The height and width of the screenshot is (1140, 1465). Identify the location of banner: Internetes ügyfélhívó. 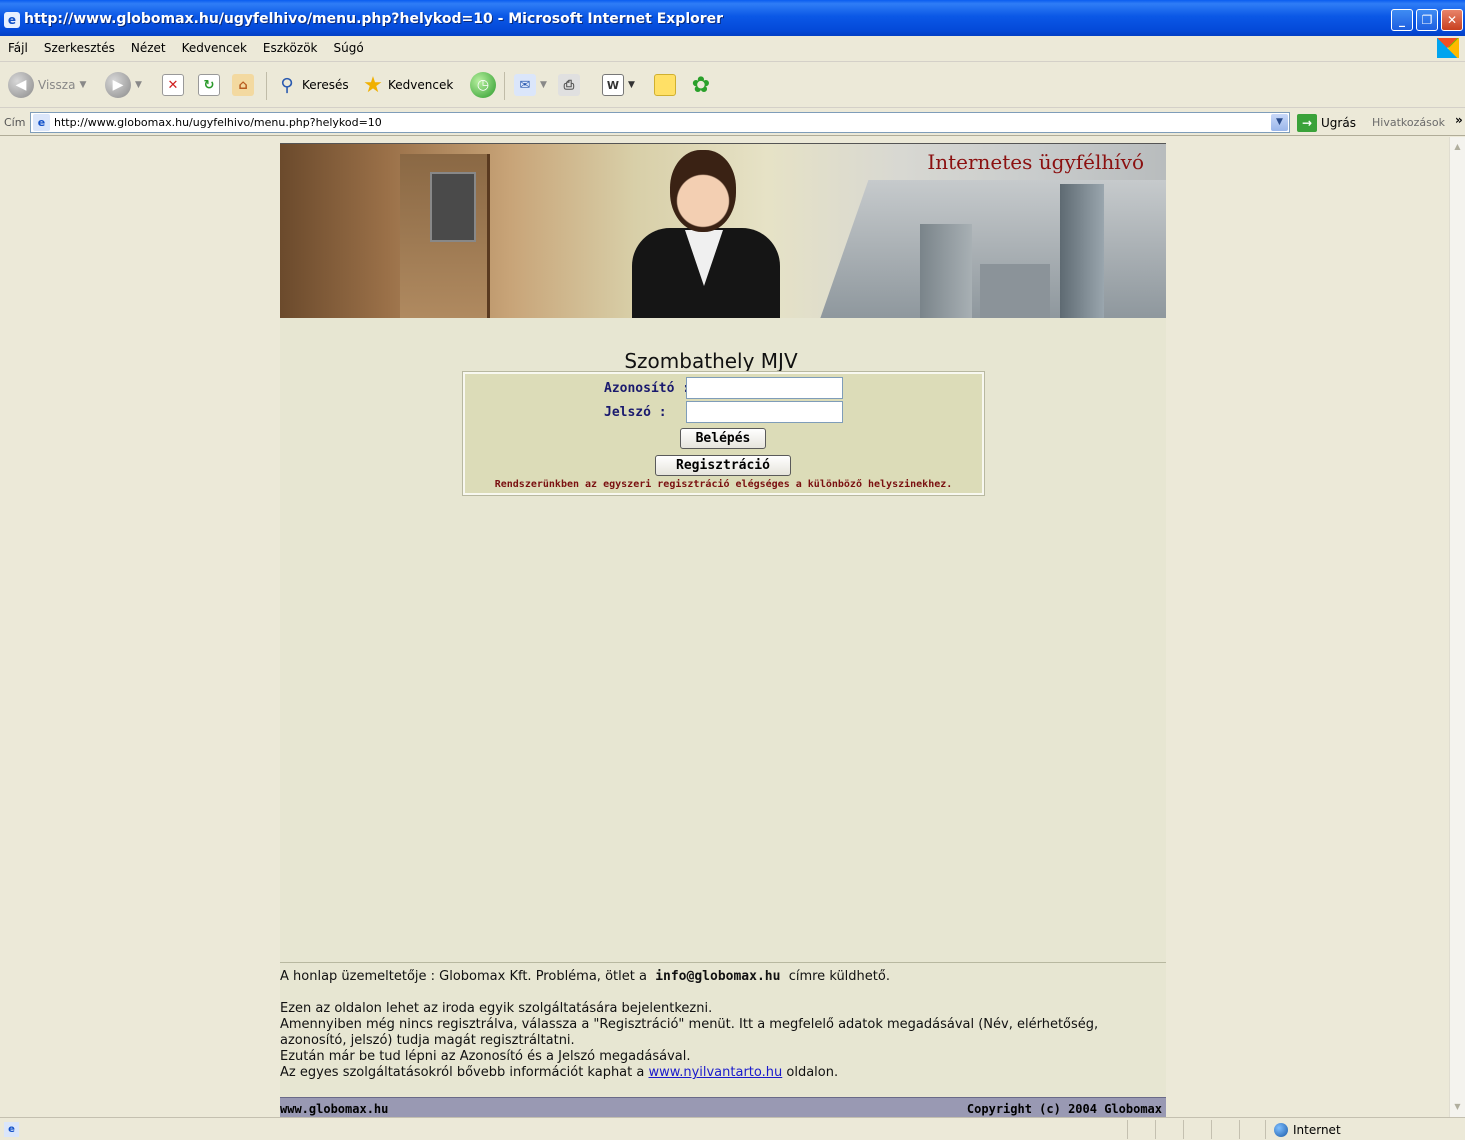
(723, 230).